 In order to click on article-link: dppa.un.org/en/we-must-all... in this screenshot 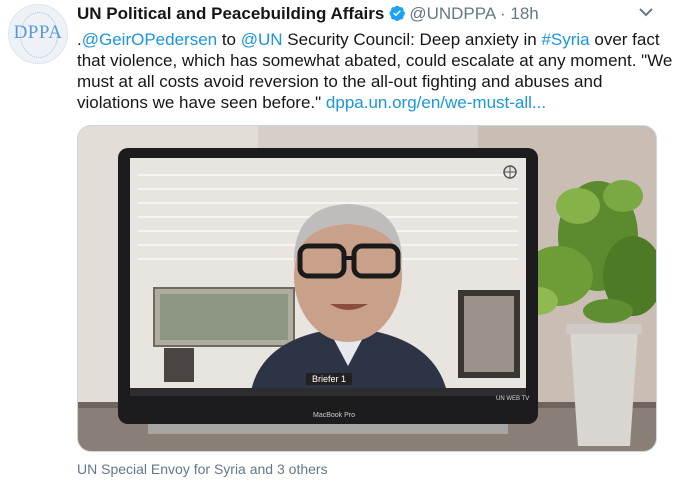, I will do `click(436, 102)`.